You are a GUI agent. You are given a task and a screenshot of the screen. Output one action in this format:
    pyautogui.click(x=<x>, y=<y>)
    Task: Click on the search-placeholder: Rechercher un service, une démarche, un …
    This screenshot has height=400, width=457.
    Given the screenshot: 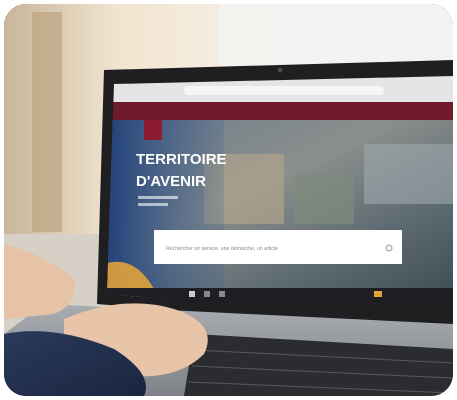 What is the action you would take?
    pyautogui.click(x=222, y=249)
    